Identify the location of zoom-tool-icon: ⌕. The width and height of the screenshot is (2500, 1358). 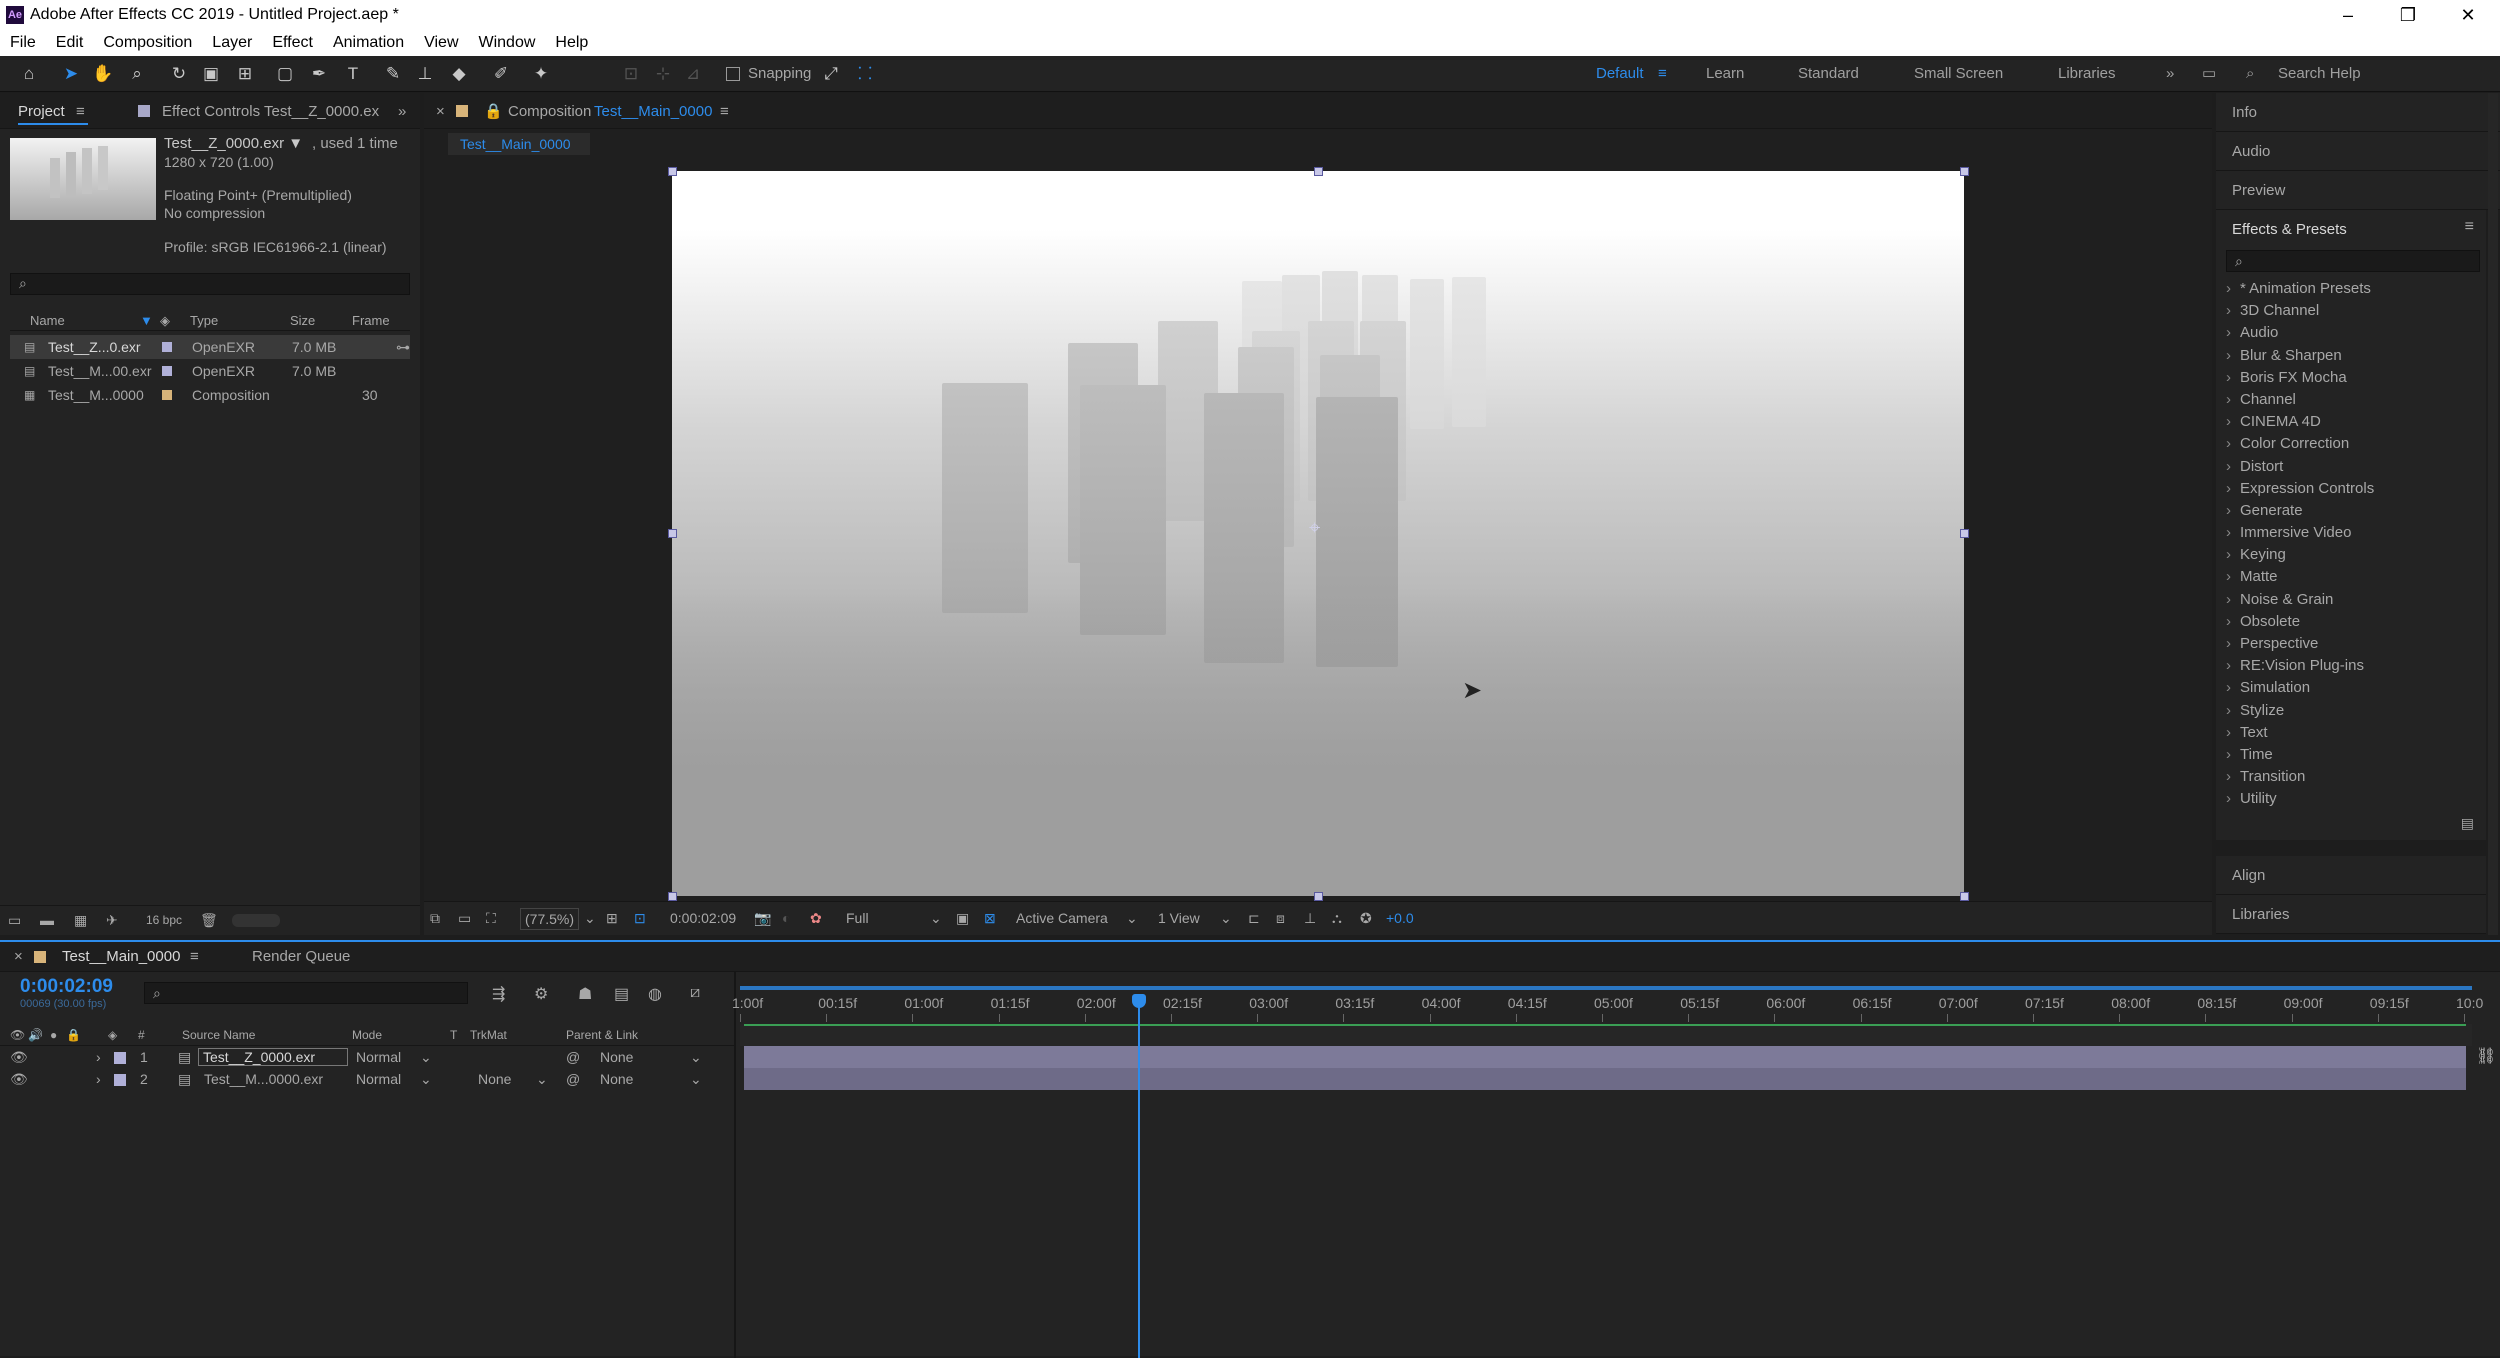
(137, 74).